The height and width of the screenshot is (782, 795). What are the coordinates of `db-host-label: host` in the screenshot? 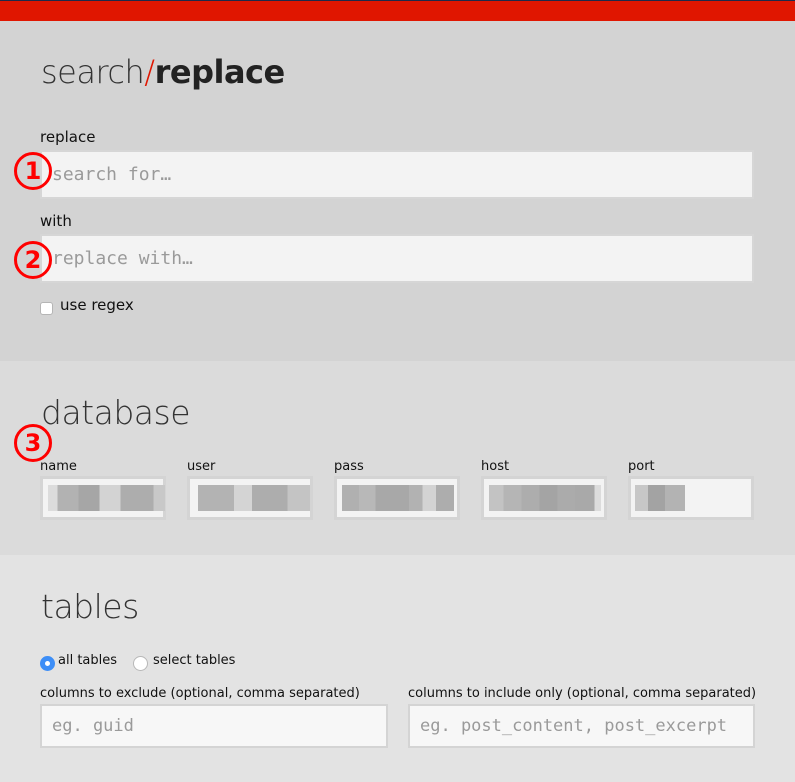 It's located at (495, 466).